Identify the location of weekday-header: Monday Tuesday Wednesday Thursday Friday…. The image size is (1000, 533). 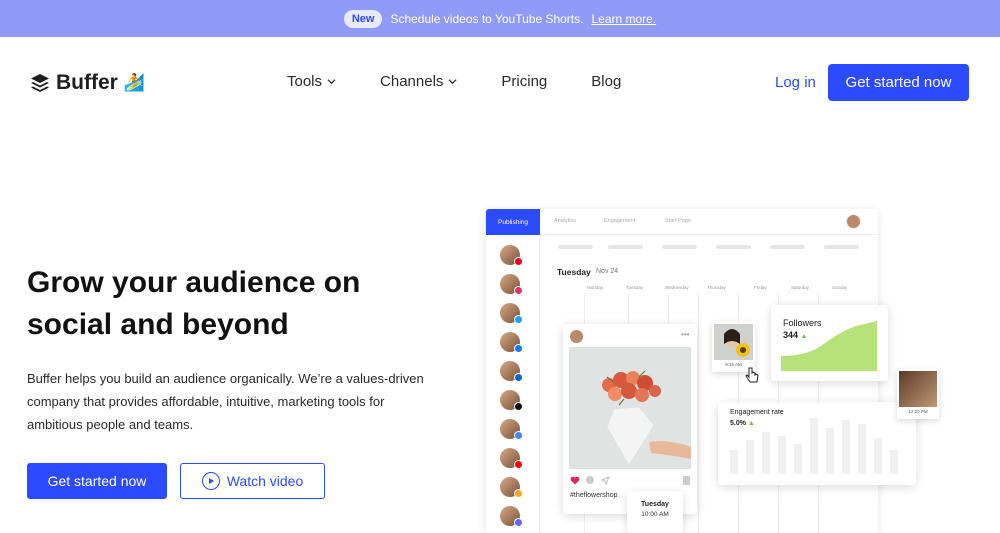
(707, 290).